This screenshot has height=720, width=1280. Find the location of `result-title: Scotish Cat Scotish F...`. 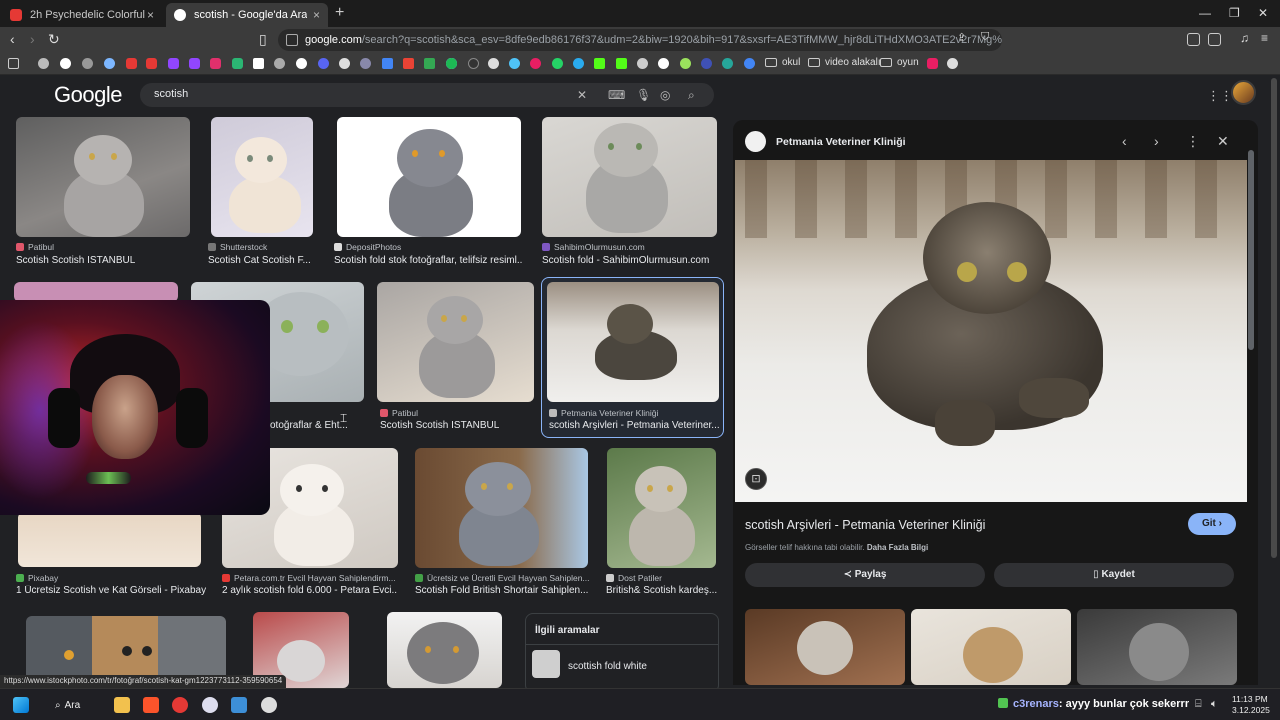

result-title: Scotish Cat Scotish F... is located at coordinates (263, 260).